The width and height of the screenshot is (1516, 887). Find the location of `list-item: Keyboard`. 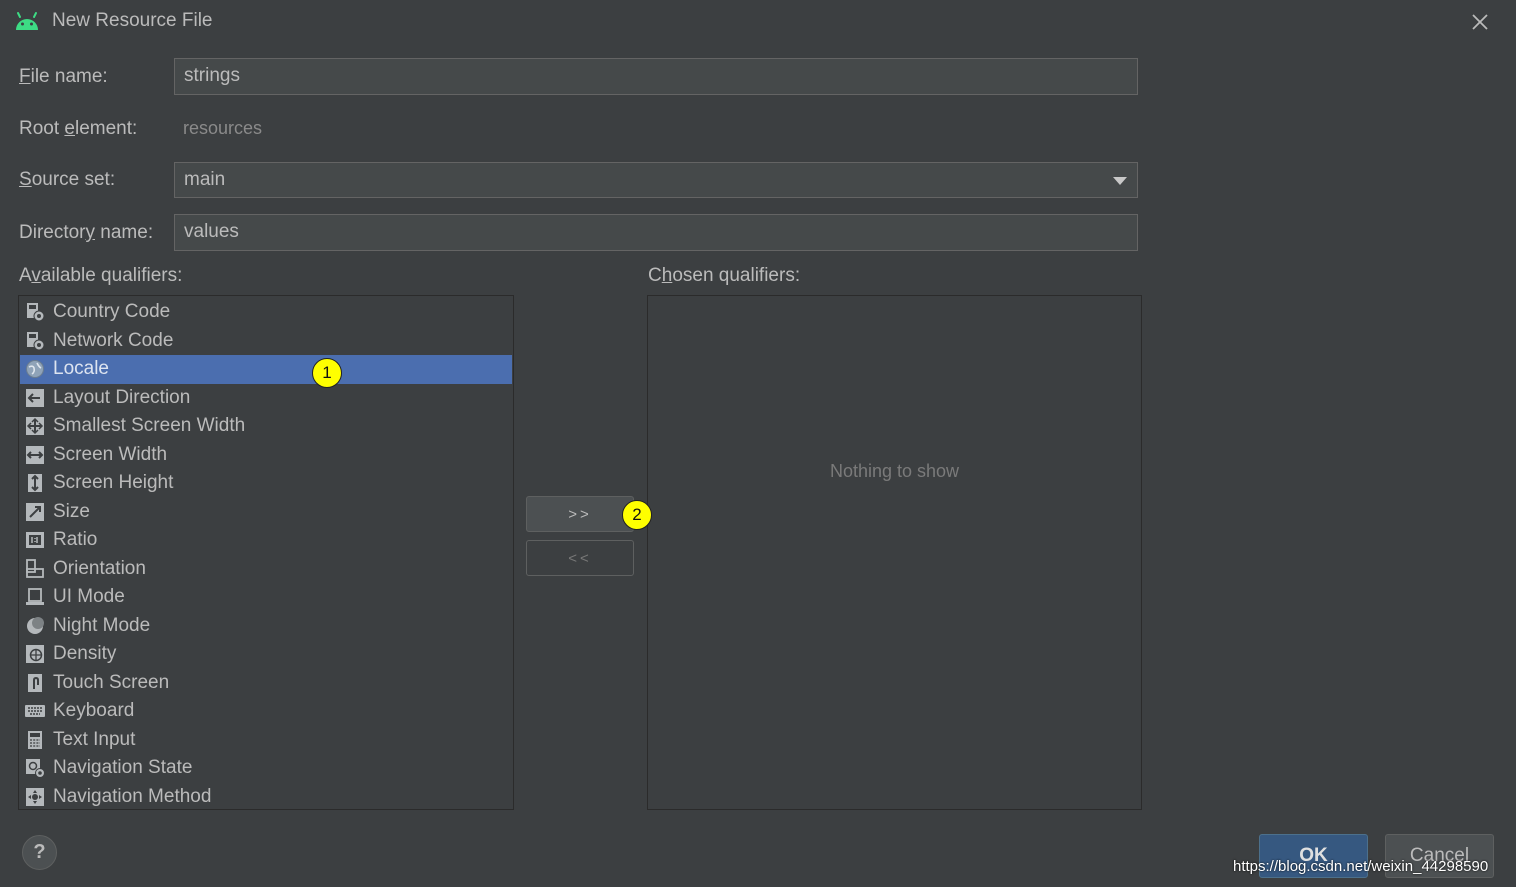

list-item: Keyboard is located at coordinates (266, 711).